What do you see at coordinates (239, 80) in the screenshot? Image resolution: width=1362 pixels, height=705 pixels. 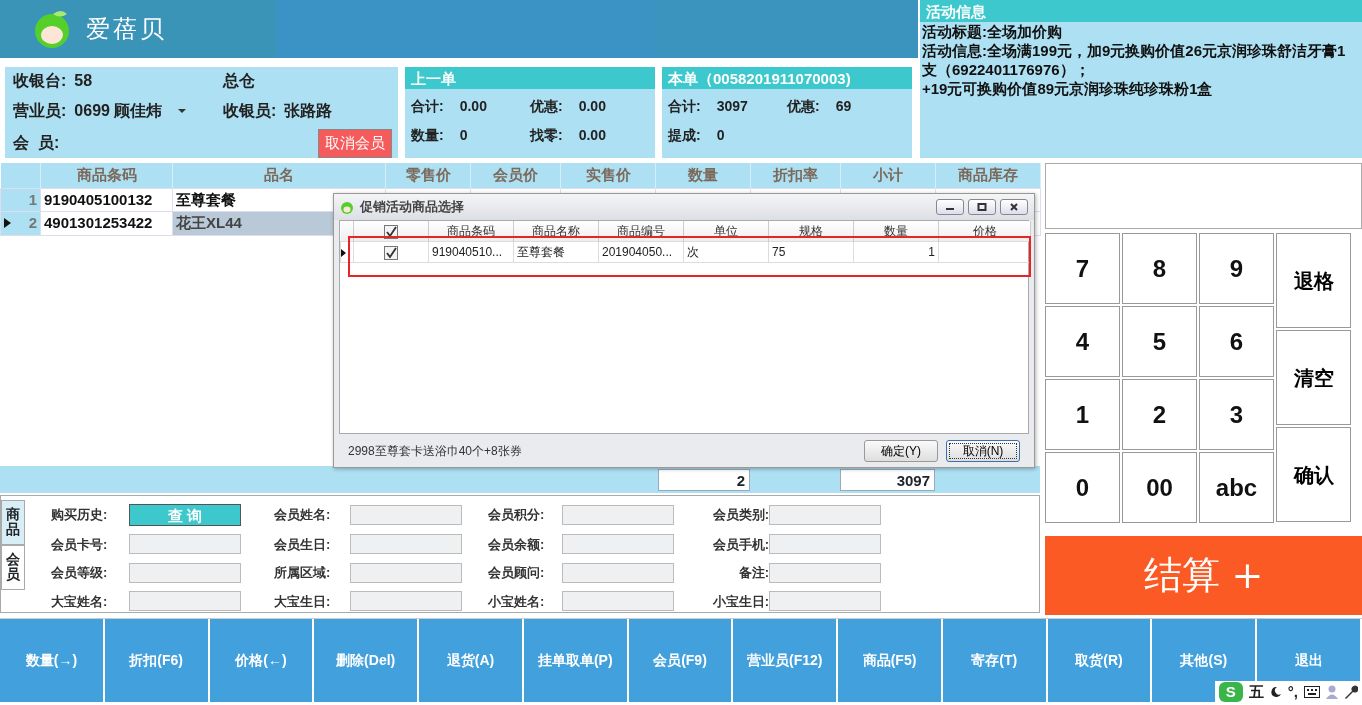 I see `warehouse-label: 总仓` at bounding box center [239, 80].